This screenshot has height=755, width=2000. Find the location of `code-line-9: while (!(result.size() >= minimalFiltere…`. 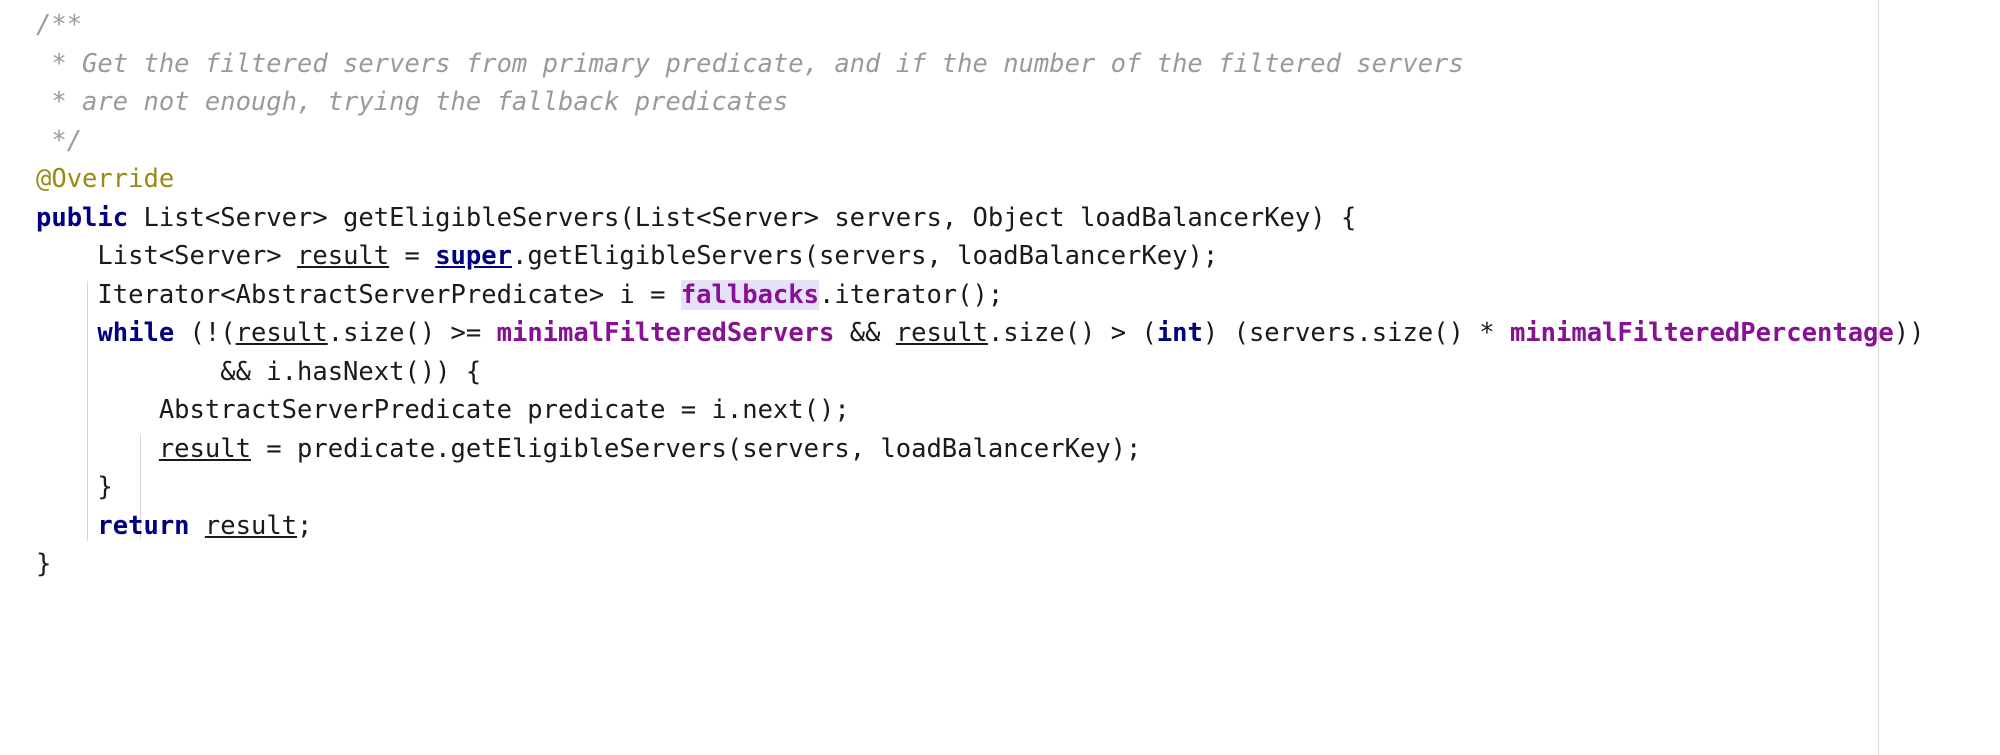

code-line-9: while (!(result.size() >= minimalFiltere… is located at coordinates (1018, 333).